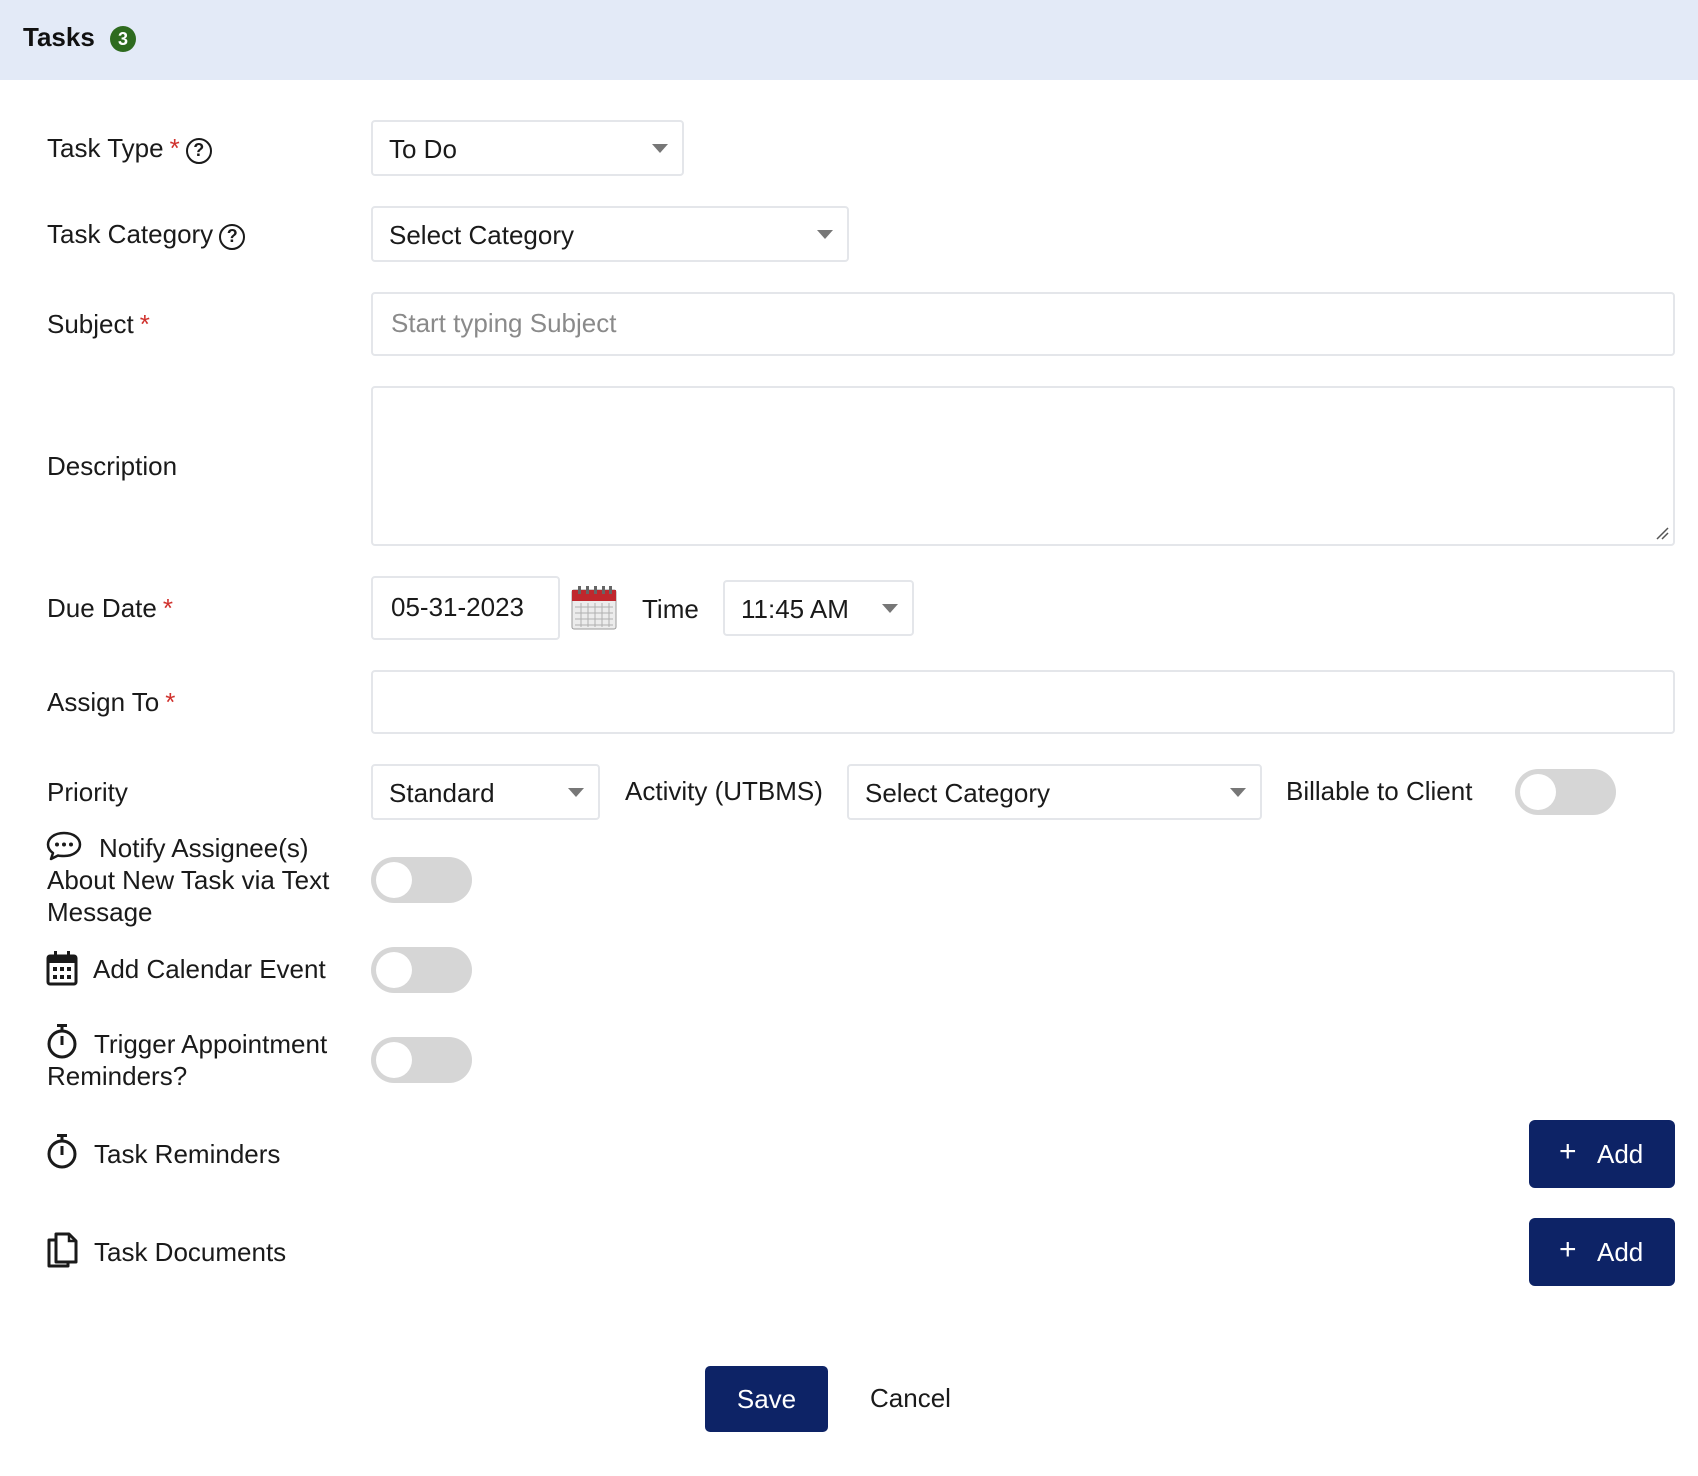 This screenshot has height=1476, width=1698. I want to click on due-date-value: 05-31-2023, so click(457, 607).